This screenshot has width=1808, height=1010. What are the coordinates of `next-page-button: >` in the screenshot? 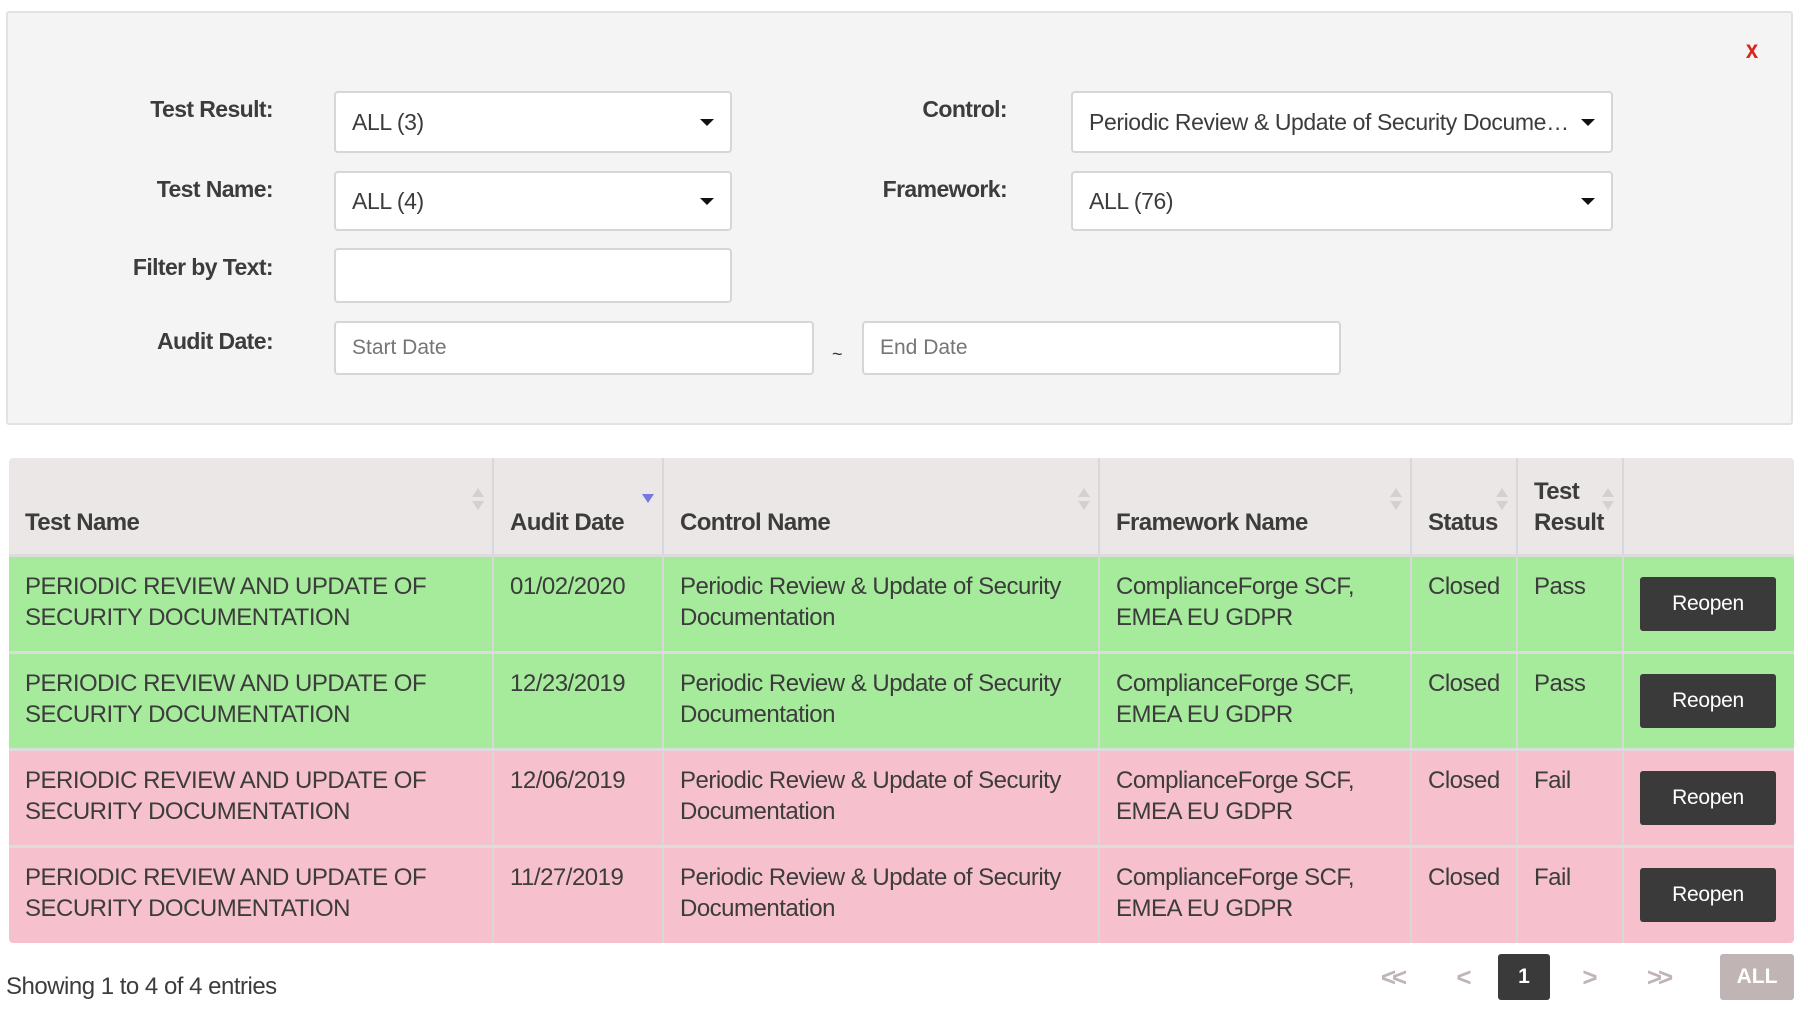 It's located at (1590, 977).